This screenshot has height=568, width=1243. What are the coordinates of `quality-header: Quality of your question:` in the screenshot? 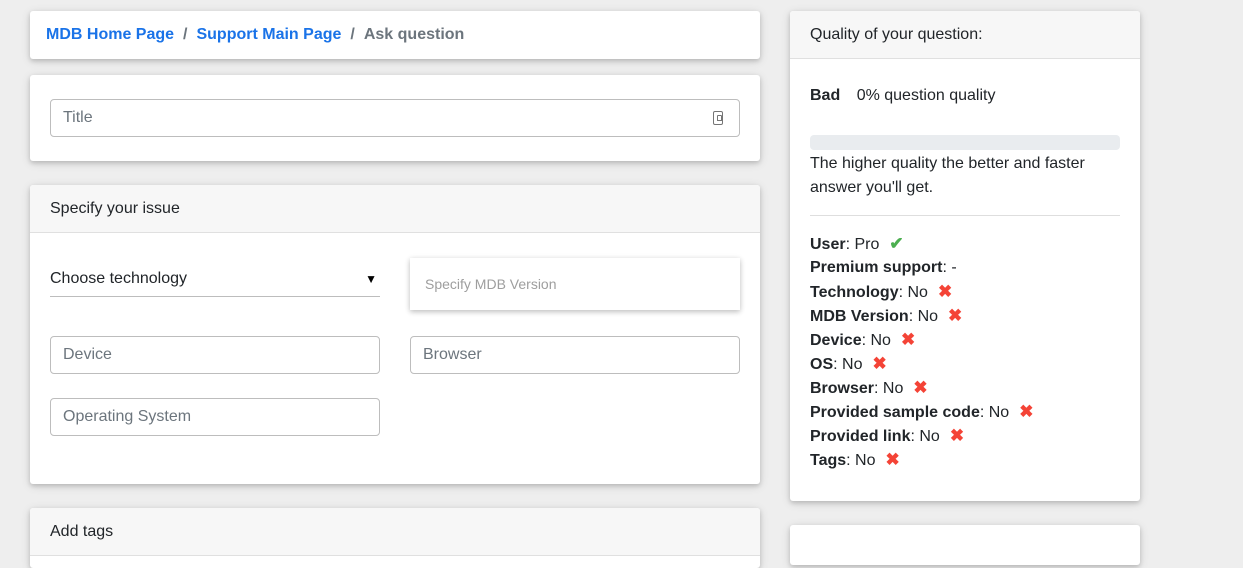 It's located at (965, 35).